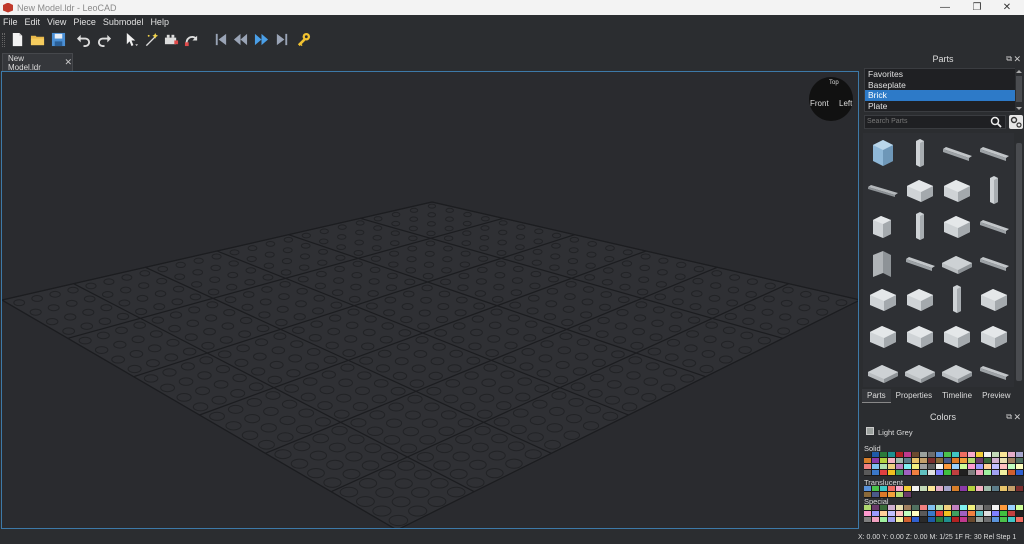  Describe the element at coordinates (914, 396) in the screenshot. I see `tab-properties: Properties` at that location.